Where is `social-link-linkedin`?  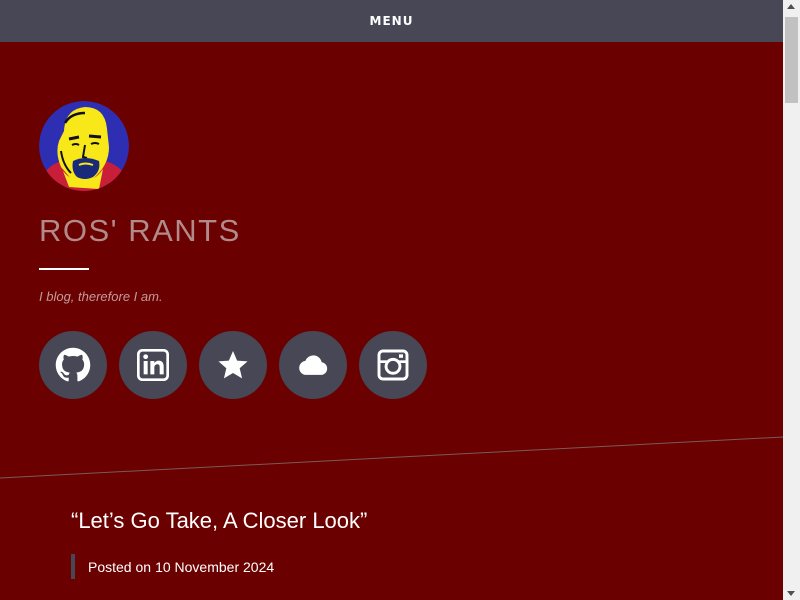 social-link-linkedin is located at coordinates (153, 365).